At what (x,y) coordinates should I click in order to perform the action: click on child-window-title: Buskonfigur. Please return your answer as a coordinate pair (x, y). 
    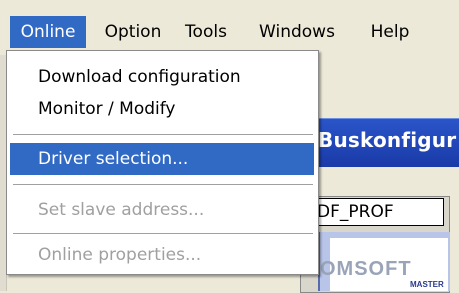
    Looking at the image, I should click on (387, 140).